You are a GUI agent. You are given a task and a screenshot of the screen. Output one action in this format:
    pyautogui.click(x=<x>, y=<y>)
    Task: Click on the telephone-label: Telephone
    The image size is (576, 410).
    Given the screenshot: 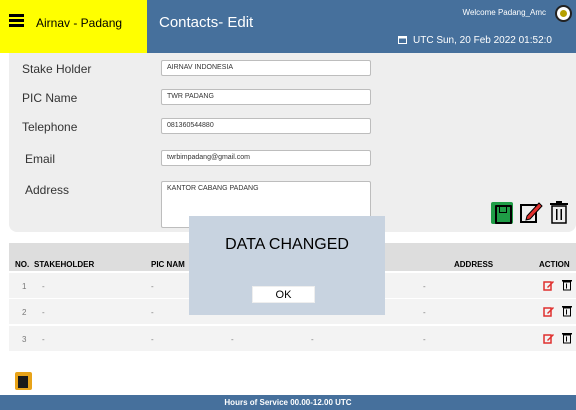 What is the action you would take?
    pyautogui.click(x=50, y=127)
    